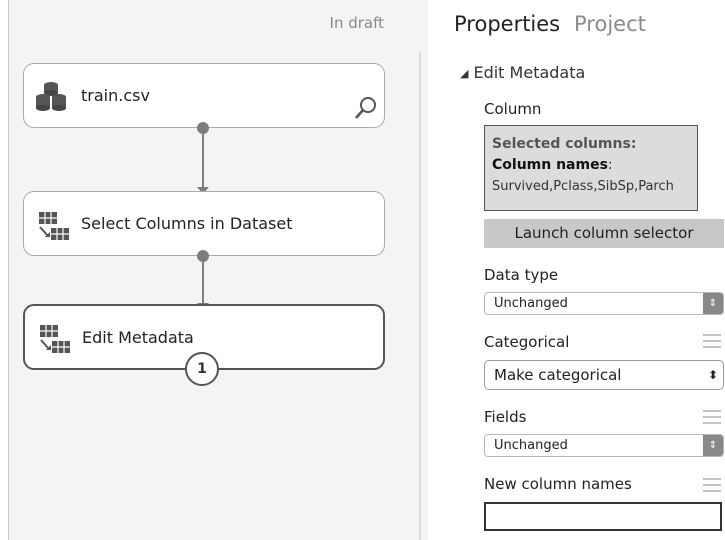  Describe the element at coordinates (583, 186) in the screenshot. I see `column-names-value: Survived,Pclass,SibSp,Parch` at that location.